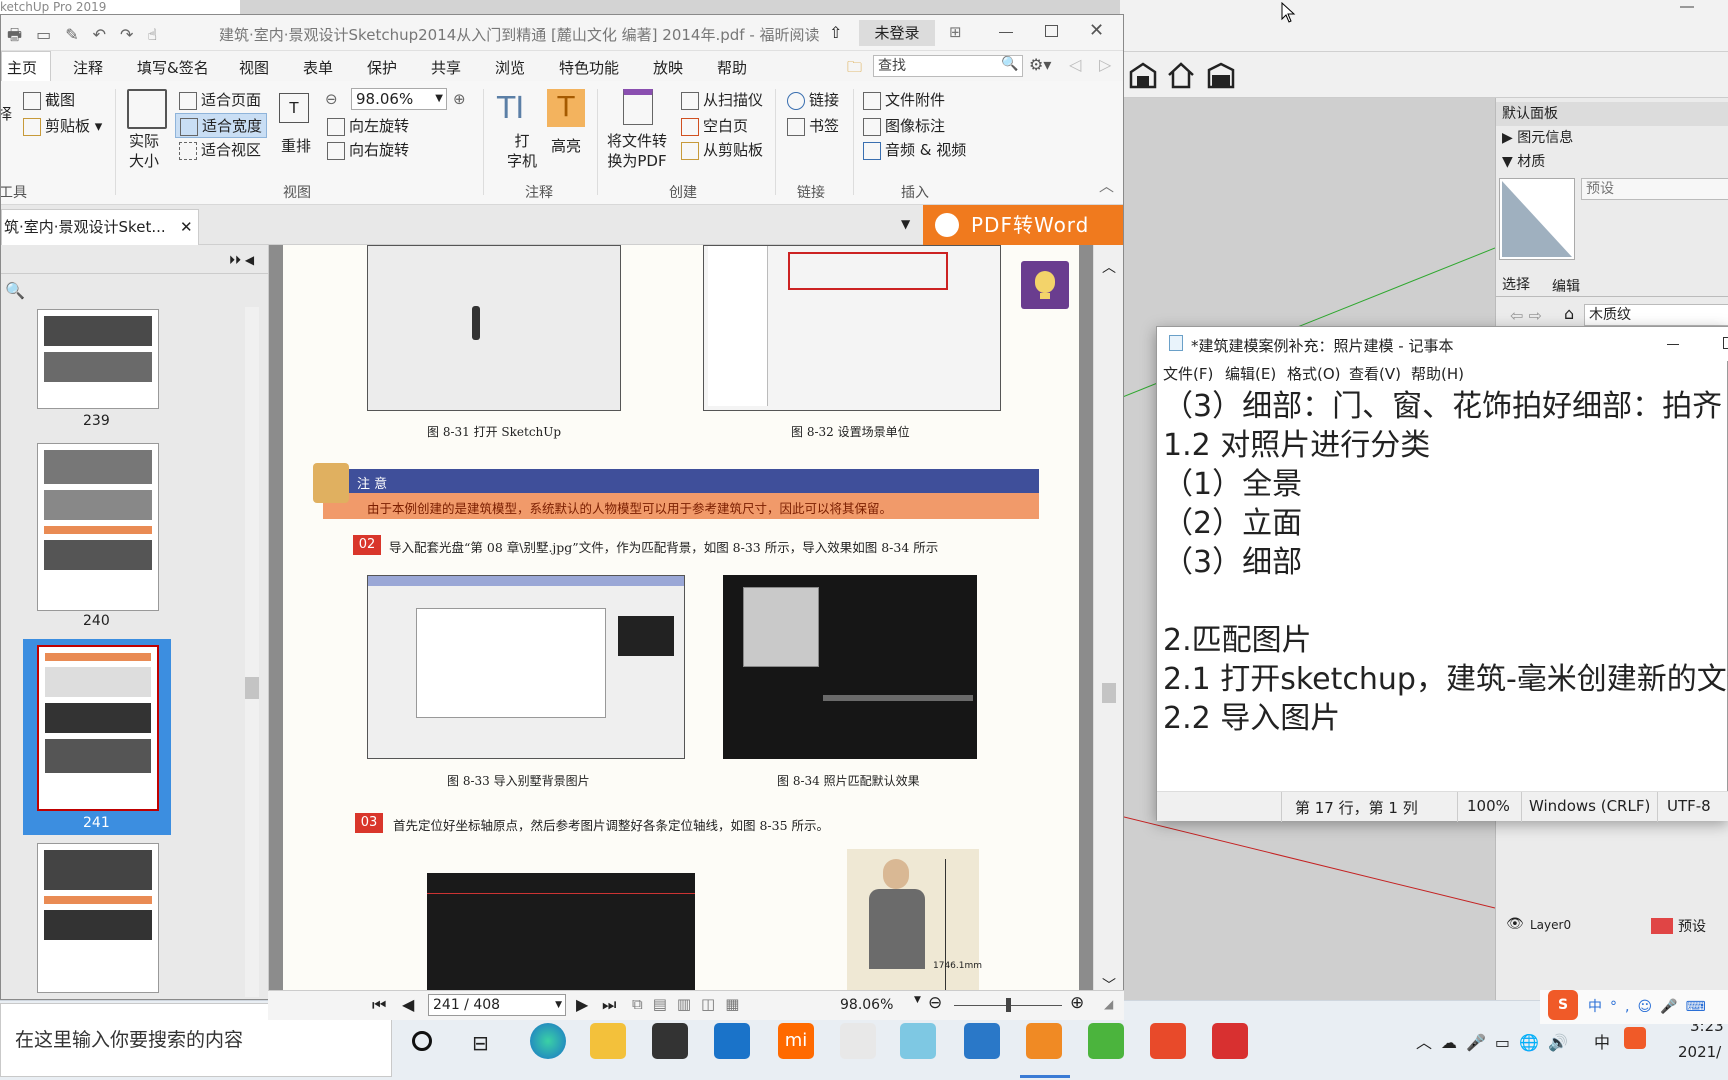 This screenshot has height=1080, width=1728. What do you see at coordinates (1537, 219) in the screenshot?
I see `material-preview` at bounding box center [1537, 219].